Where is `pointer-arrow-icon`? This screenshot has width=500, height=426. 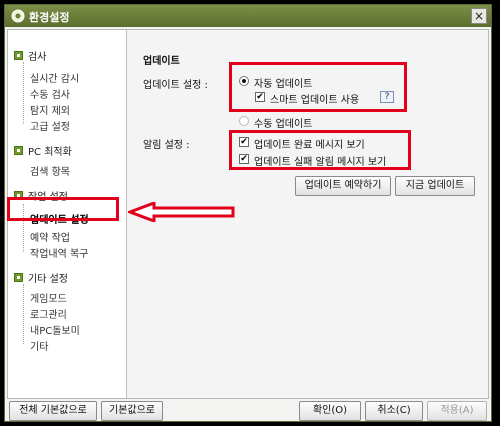 pointer-arrow-icon is located at coordinates (181, 212).